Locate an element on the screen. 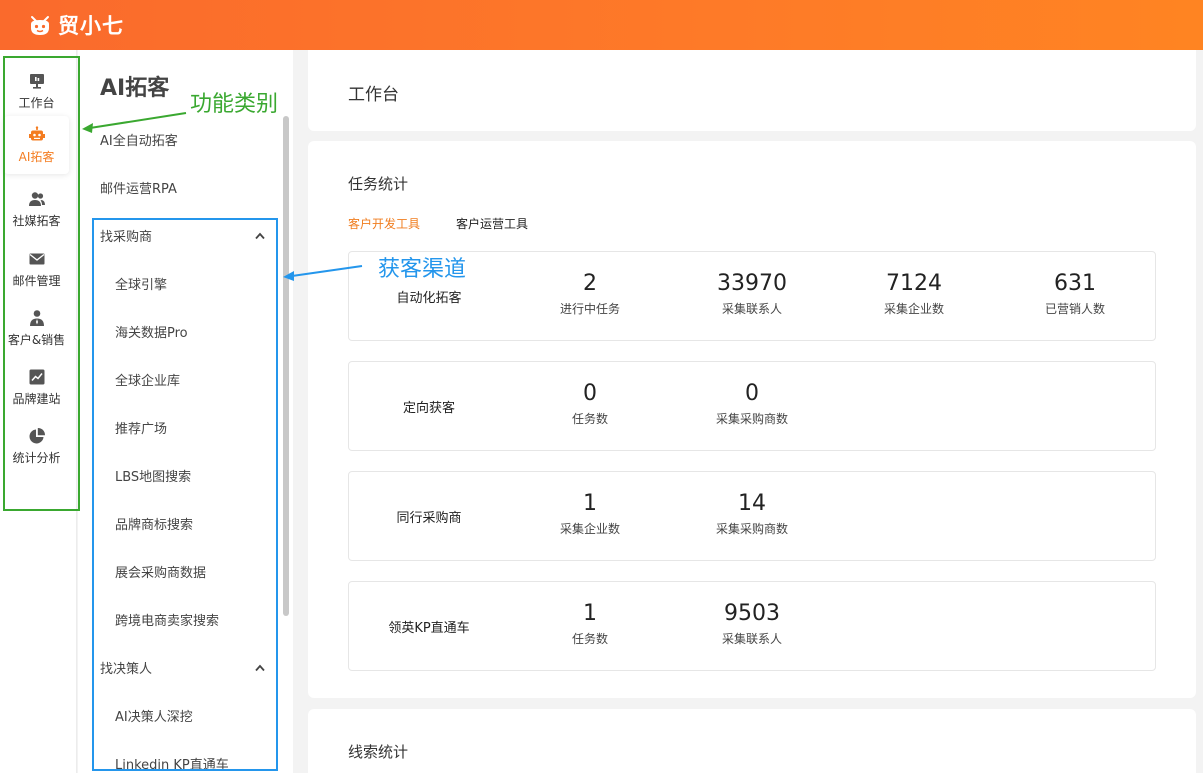  stats-row-linkedin-kp: 领英KP直通车 1 任务数 9503 采集联系人 is located at coordinates (752, 626).